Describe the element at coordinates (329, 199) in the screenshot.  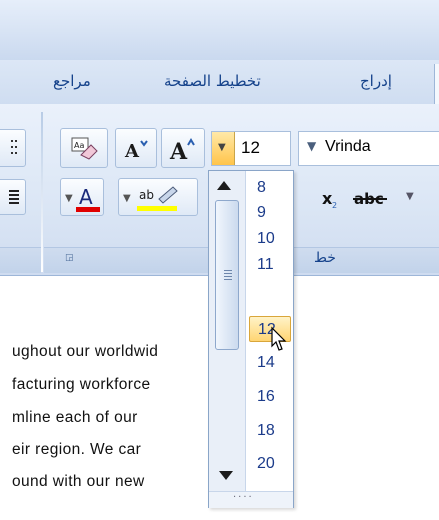
I see `subscript-icon: x 2` at that location.